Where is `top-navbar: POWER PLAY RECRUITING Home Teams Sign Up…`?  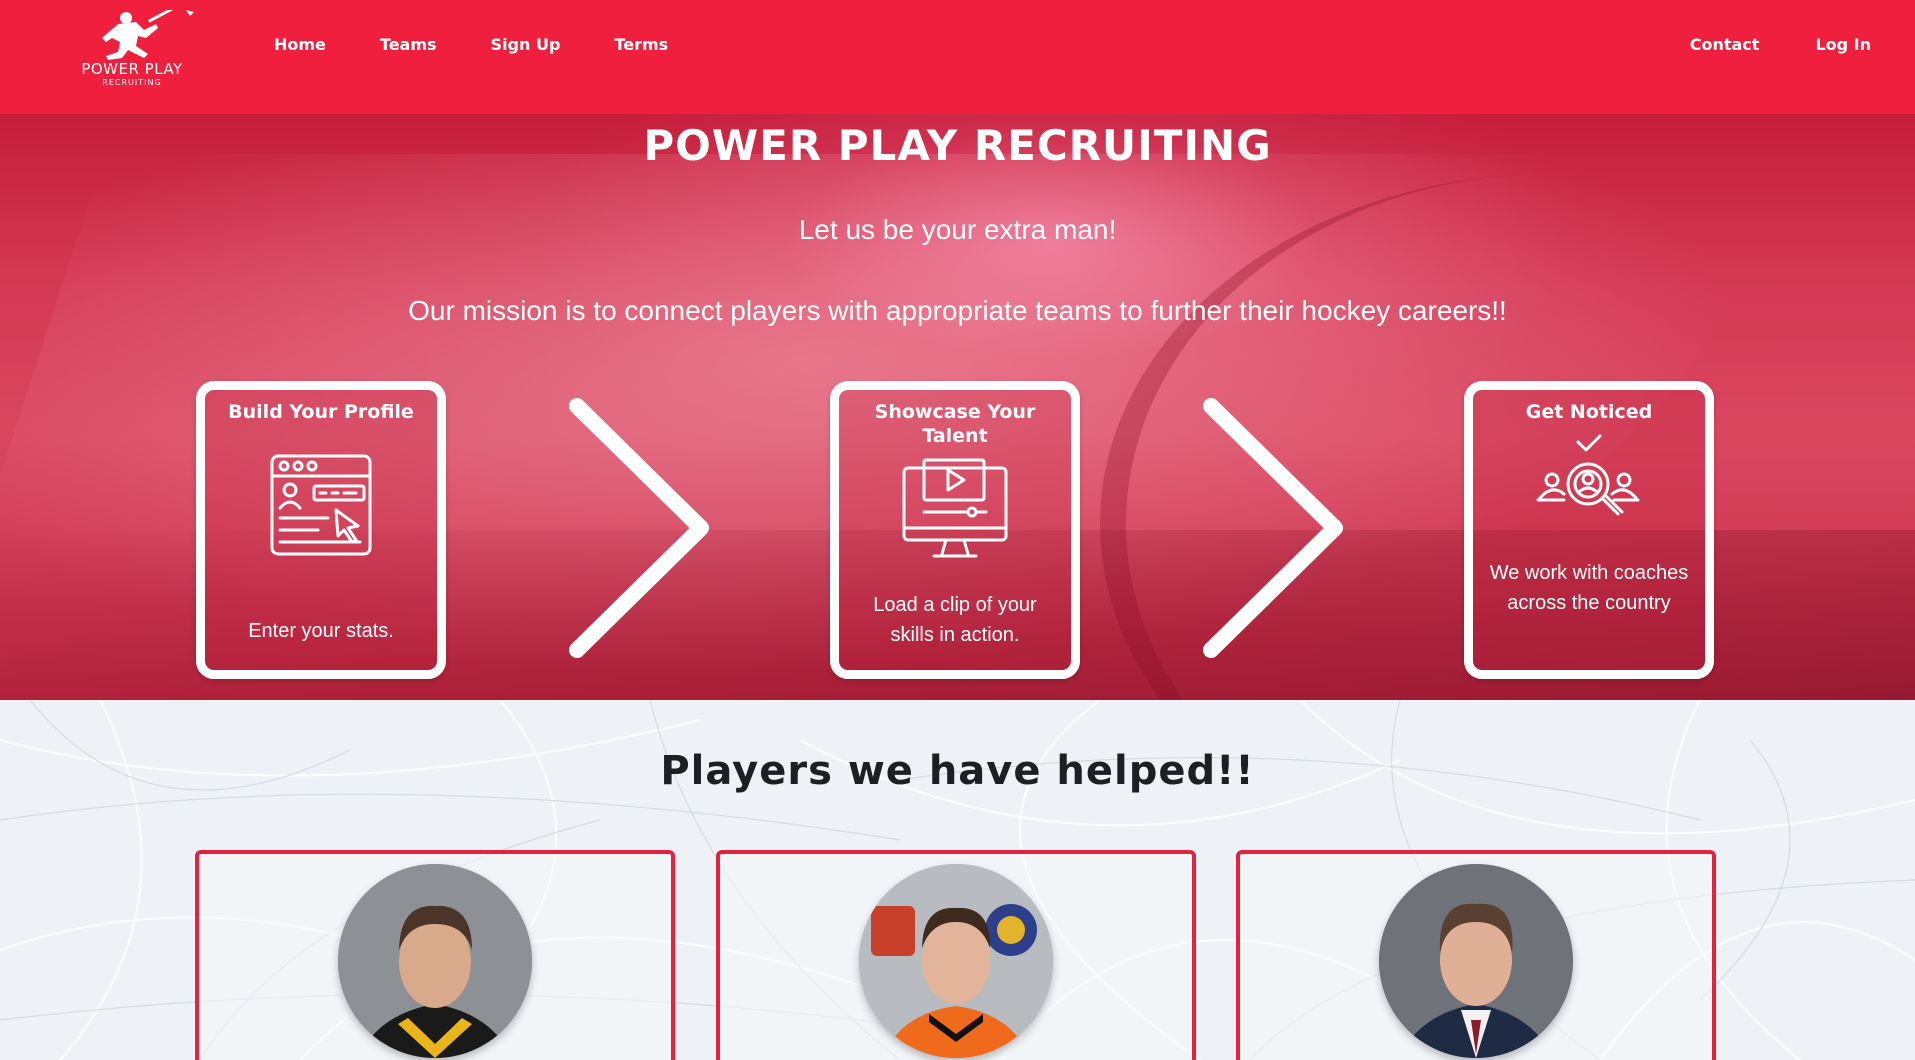
top-navbar: POWER PLAY RECRUITING Home Teams Sign Up… is located at coordinates (957, 57).